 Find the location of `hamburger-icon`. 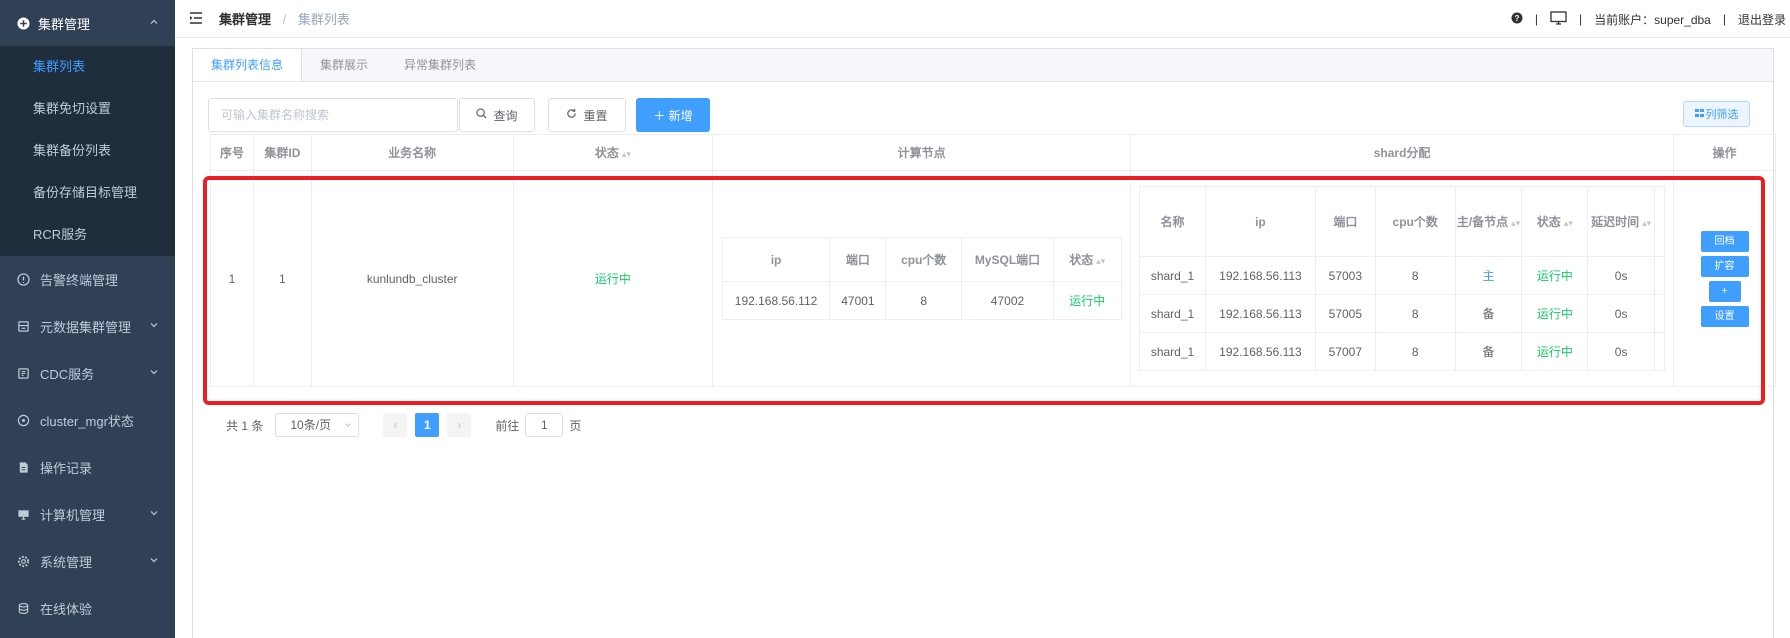

hamburger-icon is located at coordinates (196, 19).